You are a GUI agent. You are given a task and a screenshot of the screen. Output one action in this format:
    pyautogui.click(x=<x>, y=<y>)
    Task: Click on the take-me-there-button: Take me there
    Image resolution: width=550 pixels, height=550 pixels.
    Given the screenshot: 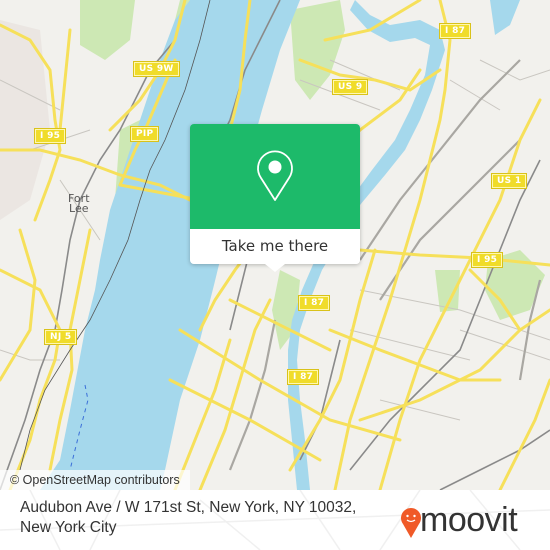 What is the action you would take?
    pyautogui.click(x=275, y=246)
    